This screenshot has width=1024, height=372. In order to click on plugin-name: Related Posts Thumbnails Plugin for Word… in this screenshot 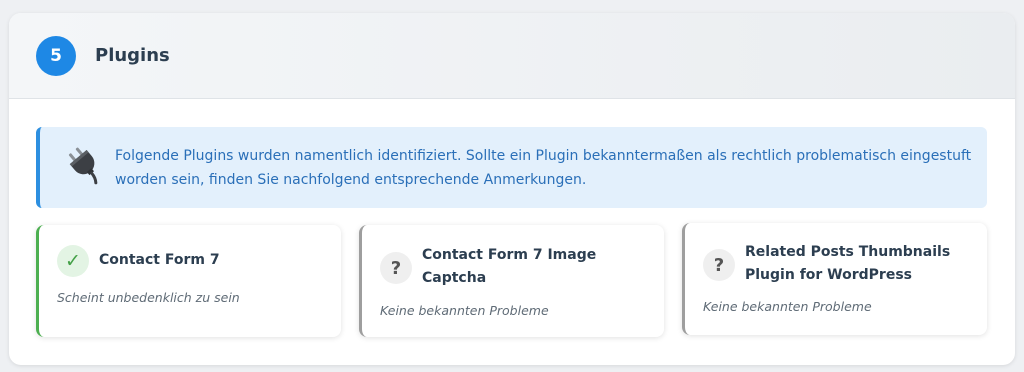, I will do `click(848, 263)`.